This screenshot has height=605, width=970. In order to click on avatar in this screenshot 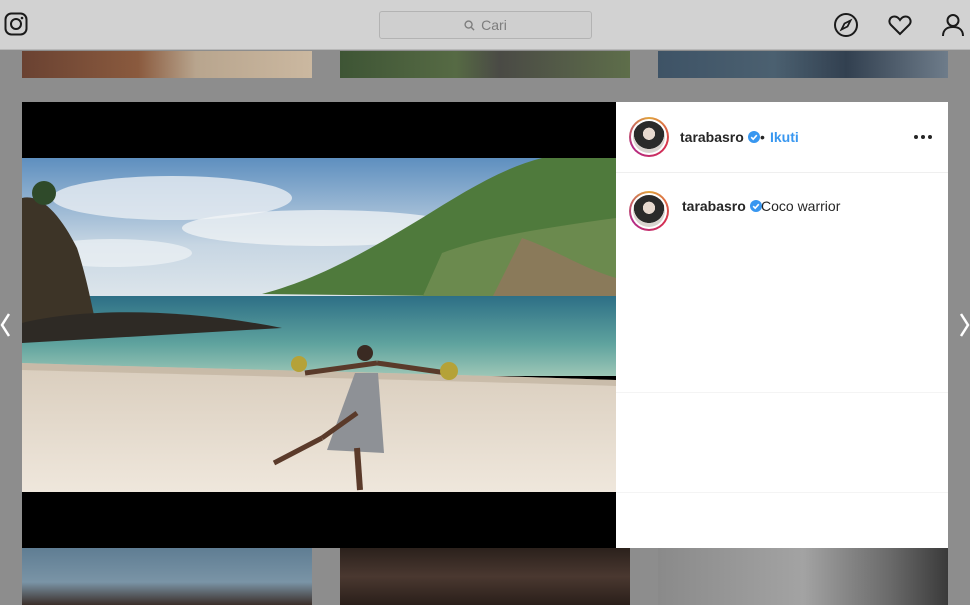, I will do `click(649, 137)`.